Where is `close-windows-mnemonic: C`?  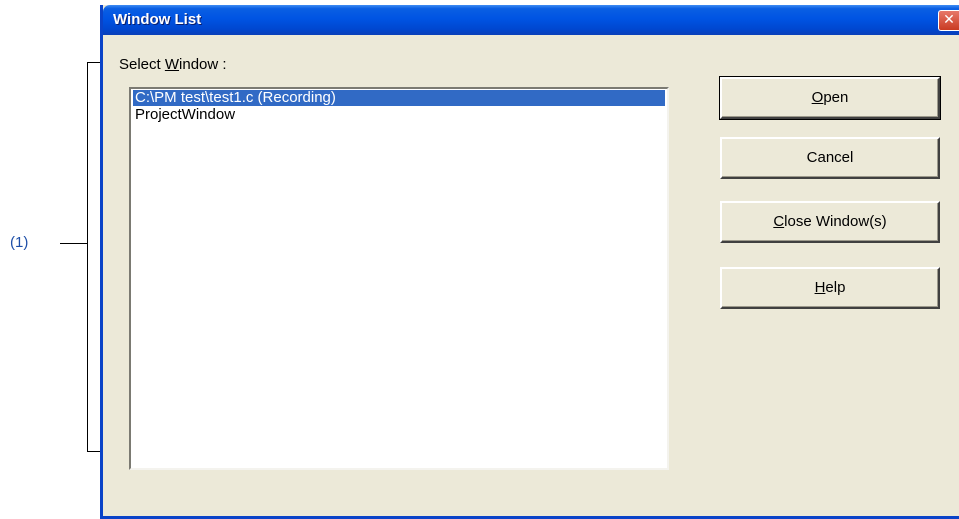
close-windows-mnemonic: C is located at coordinates (779, 221).